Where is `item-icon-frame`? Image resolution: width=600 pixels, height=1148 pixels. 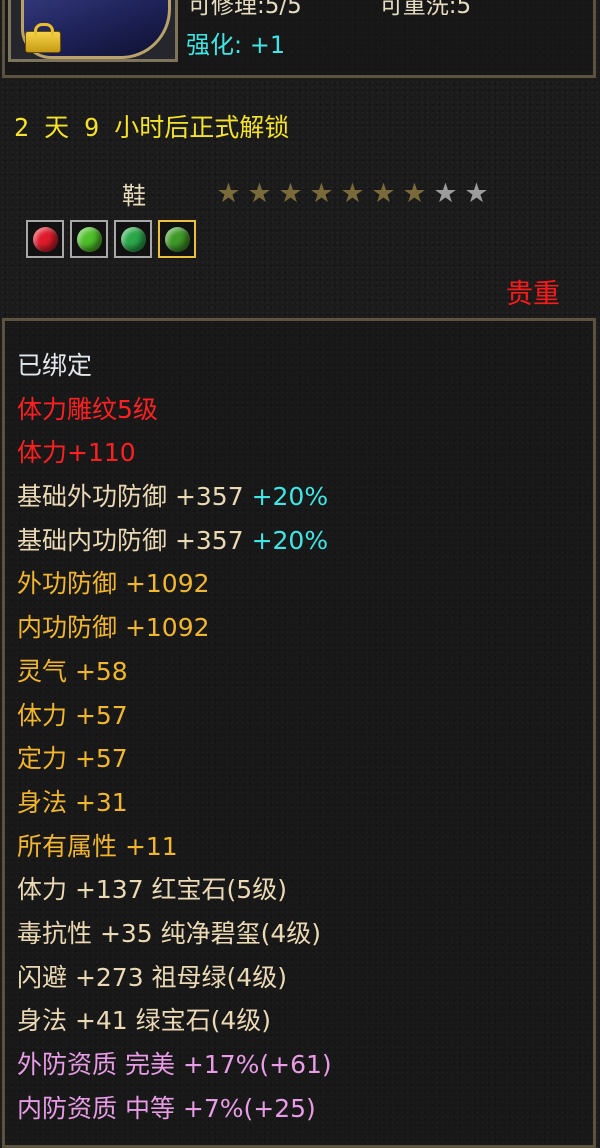
item-icon-frame is located at coordinates (93, 31).